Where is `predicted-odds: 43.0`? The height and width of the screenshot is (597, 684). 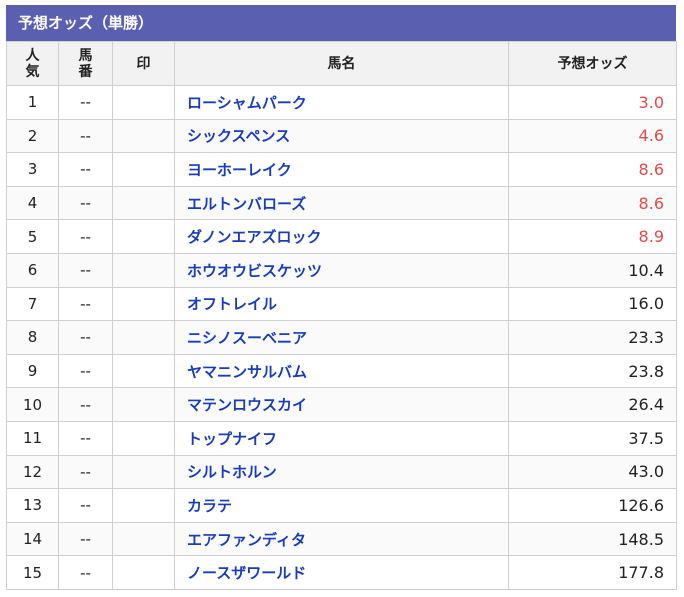 predicted-odds: 43.0 is located at coordinates (592, 472).